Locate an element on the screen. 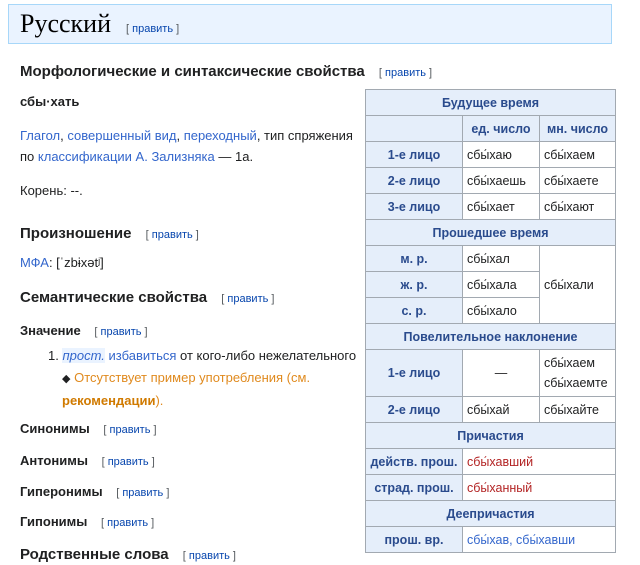  desc-text: , тип спряжения is located at coordinates (304, 135).